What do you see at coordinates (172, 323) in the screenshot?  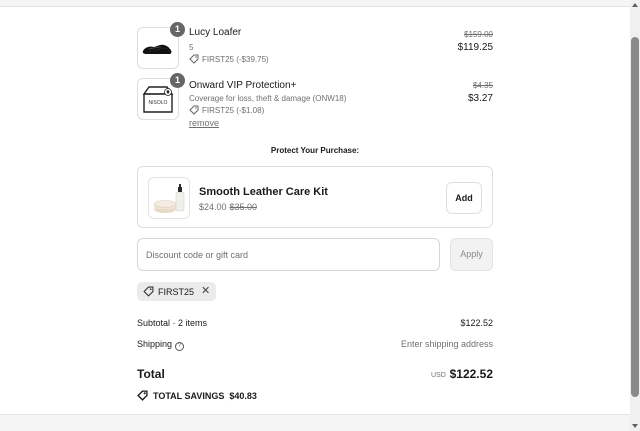 I see `subtotal-label: Subtotal · 2 items` at bounding box center [172, 323].